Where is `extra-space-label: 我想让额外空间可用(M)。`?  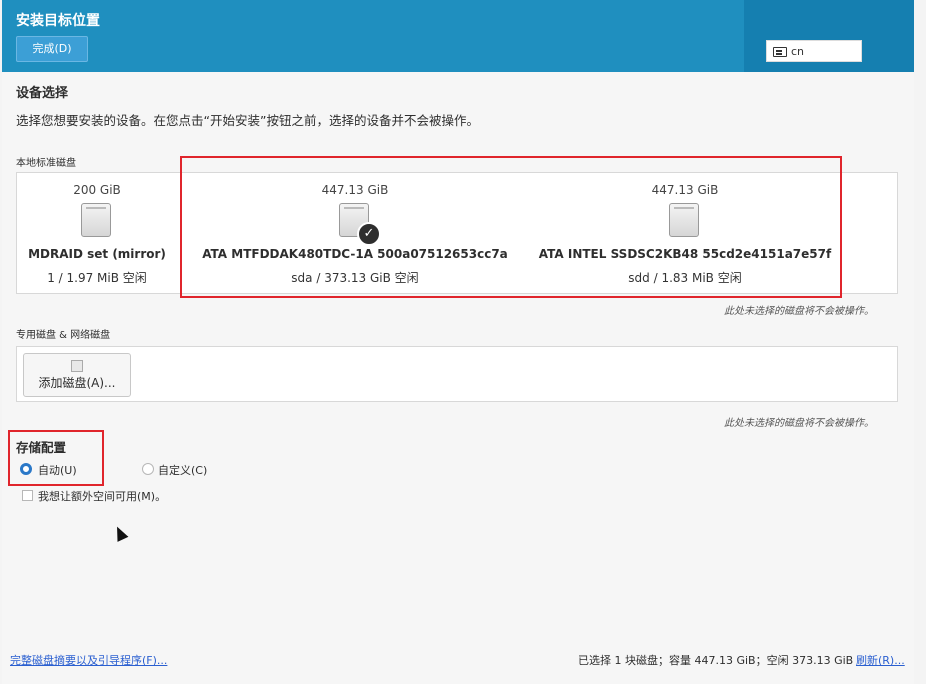 extra-space-label: 我想让额外空间可用(M)。 is located at coordinates (102, 496).